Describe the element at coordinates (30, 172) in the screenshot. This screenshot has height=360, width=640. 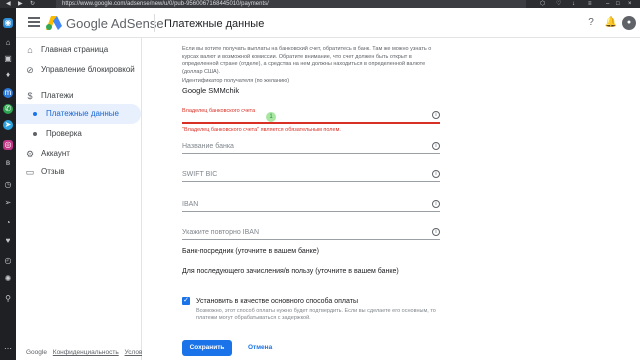
I see `feedback-icon: ▭` at that location.